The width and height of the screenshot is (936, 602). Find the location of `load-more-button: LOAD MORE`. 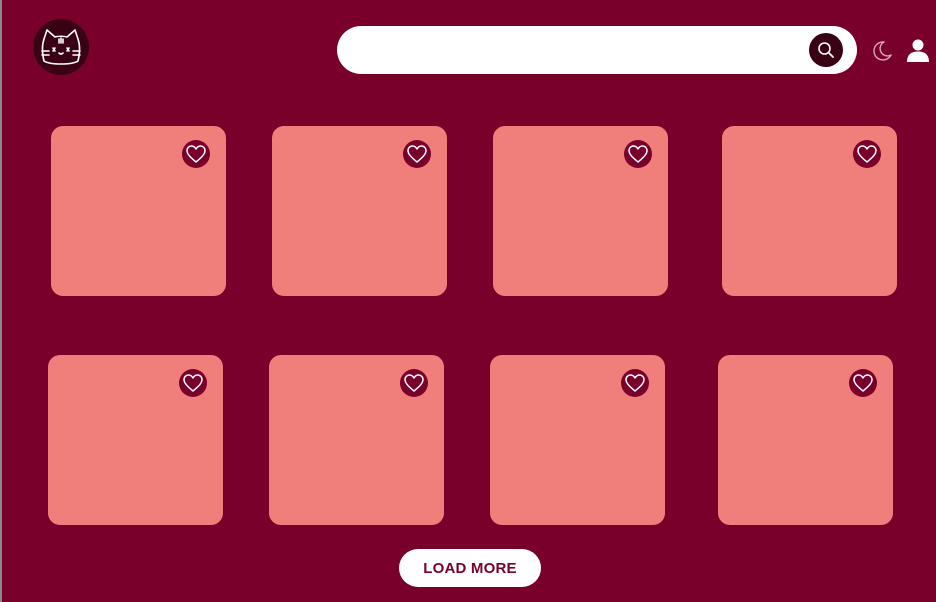

load-more-button: LOAD MORE is located at coordinates (470, 568).